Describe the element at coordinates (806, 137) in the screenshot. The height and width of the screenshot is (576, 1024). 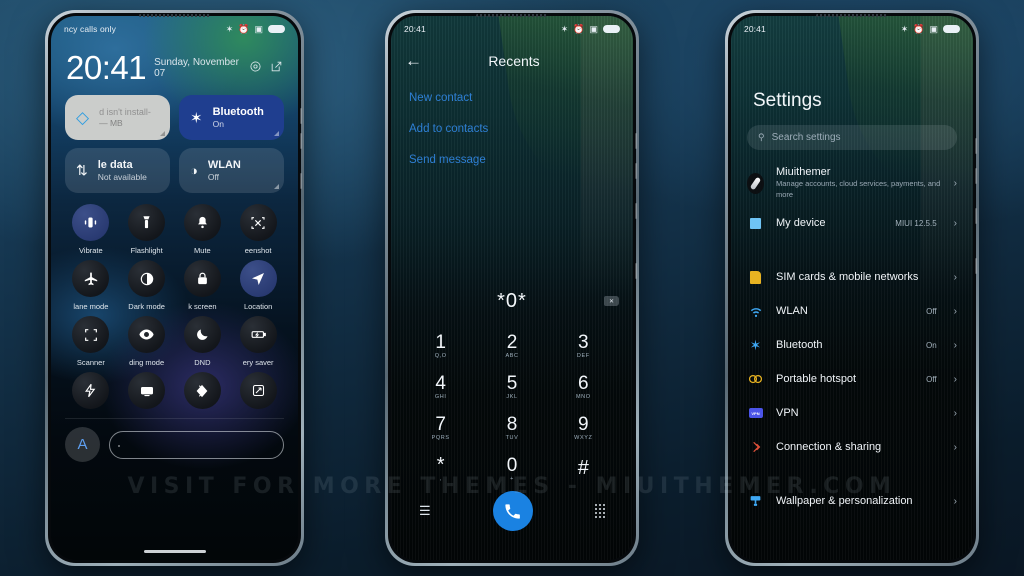
I see `search-placeholder: Search settings` at that location.